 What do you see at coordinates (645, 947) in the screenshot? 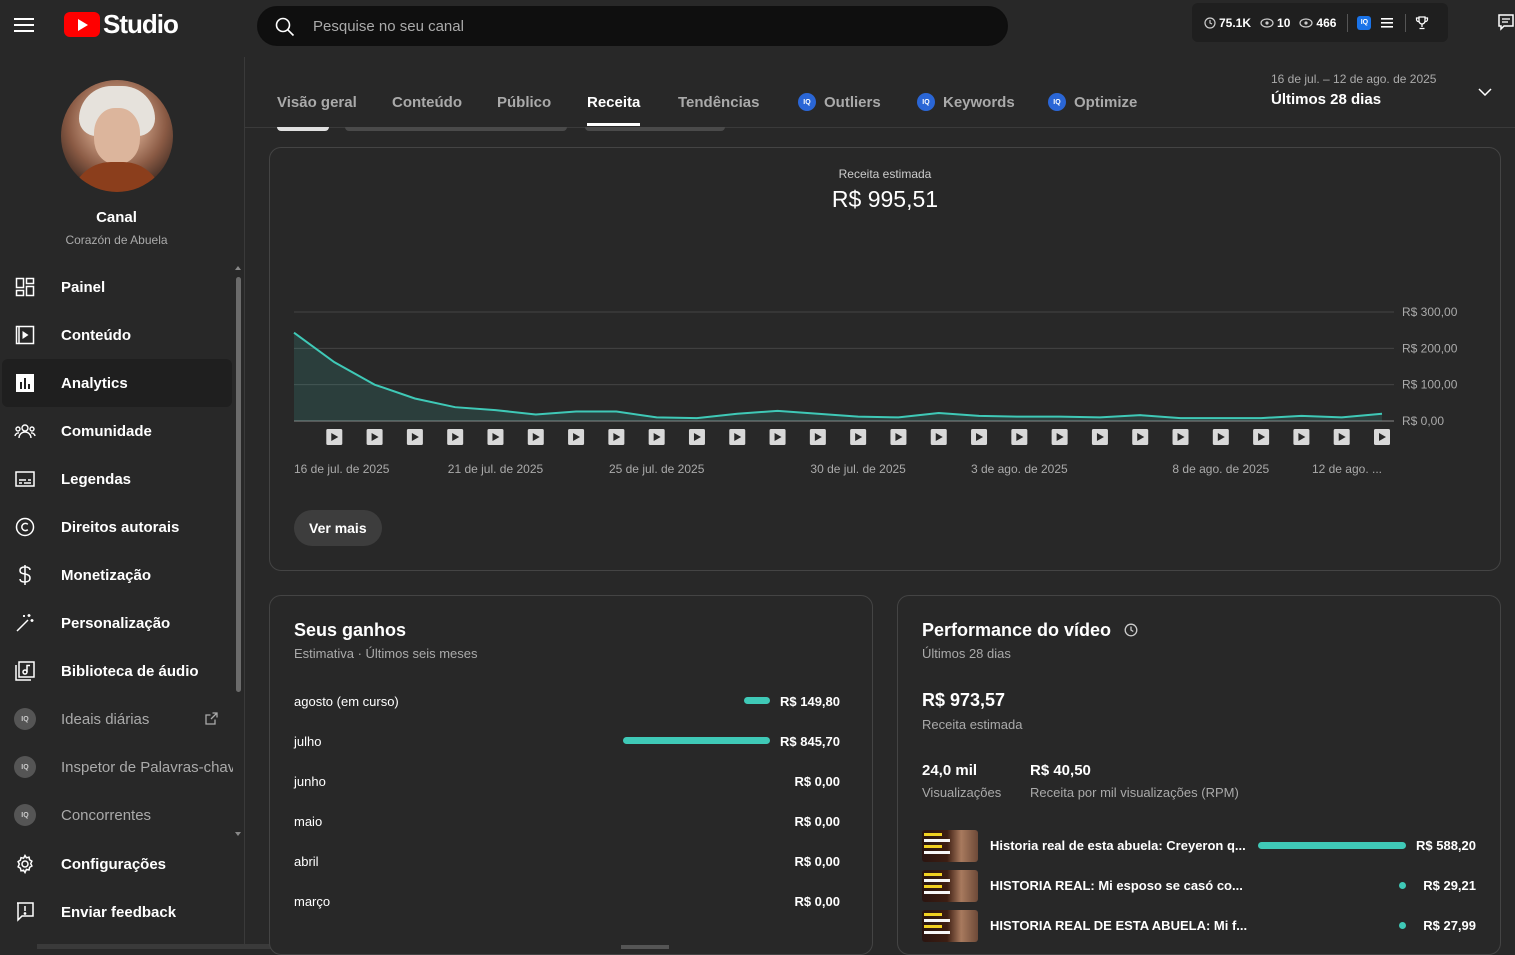
I see `horizontal-scrollbar` at bounding box center [645, 947].